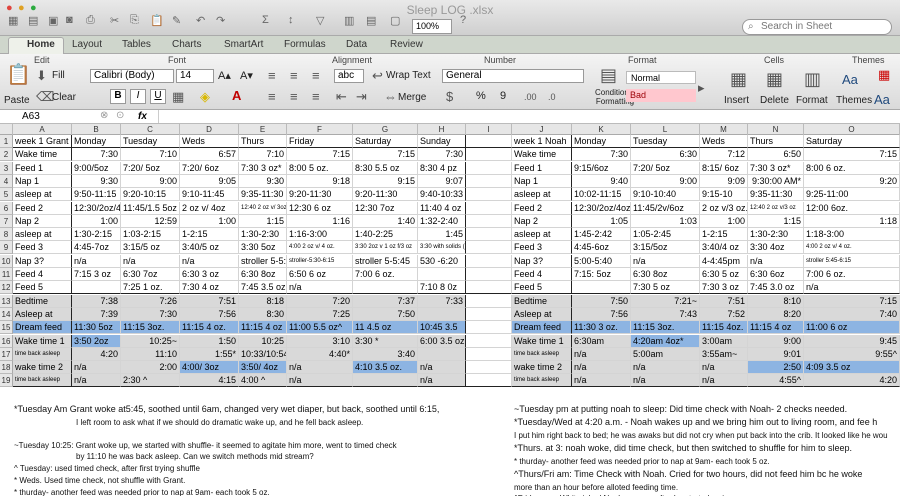 The width and height of the screenshot is (900, 496). What do you see at coordinates (542, 141) in the screenshot?
I see `cell-j1: week 1 Noah` at bounding box center [542, 141].